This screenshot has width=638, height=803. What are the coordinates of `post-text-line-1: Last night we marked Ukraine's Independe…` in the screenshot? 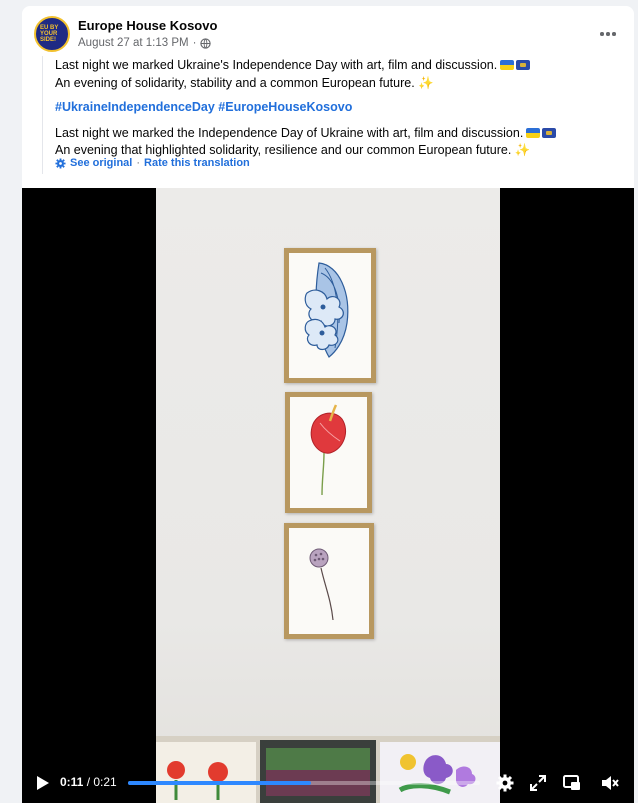 It's located at (276, 65).